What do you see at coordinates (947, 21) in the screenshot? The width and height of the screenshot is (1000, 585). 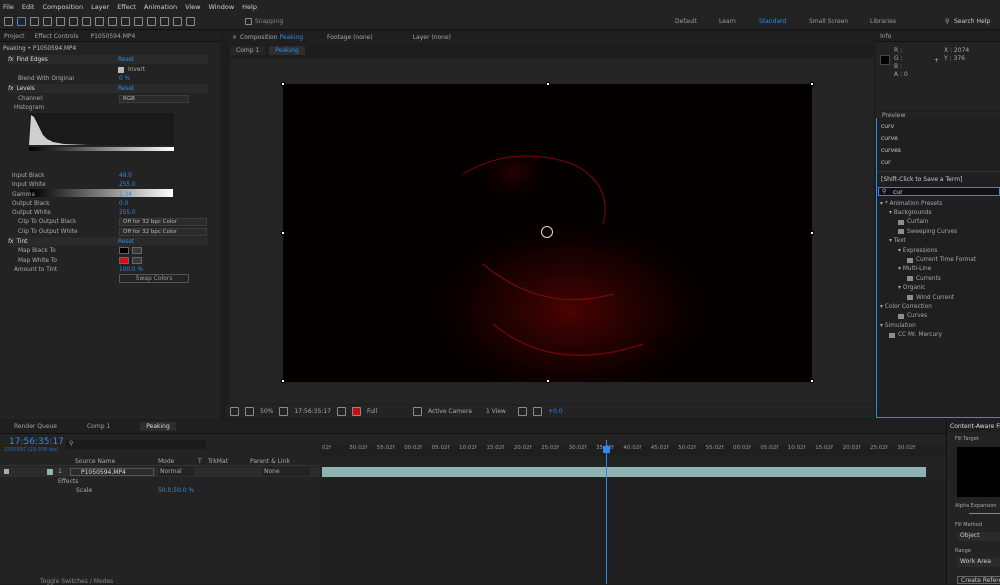 I see `search-icon: ⚲` at bounding box center [947, 21].